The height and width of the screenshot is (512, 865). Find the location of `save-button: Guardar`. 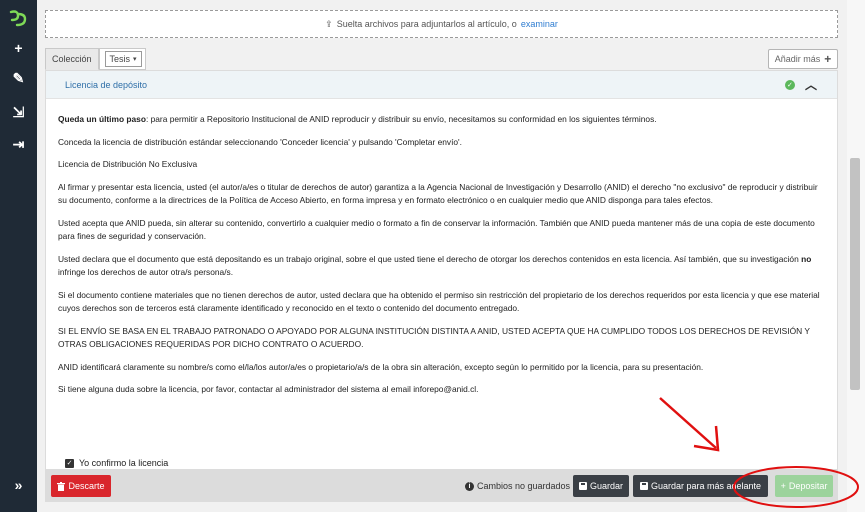

save-button: Guardar is located at coordinates (601, 486).